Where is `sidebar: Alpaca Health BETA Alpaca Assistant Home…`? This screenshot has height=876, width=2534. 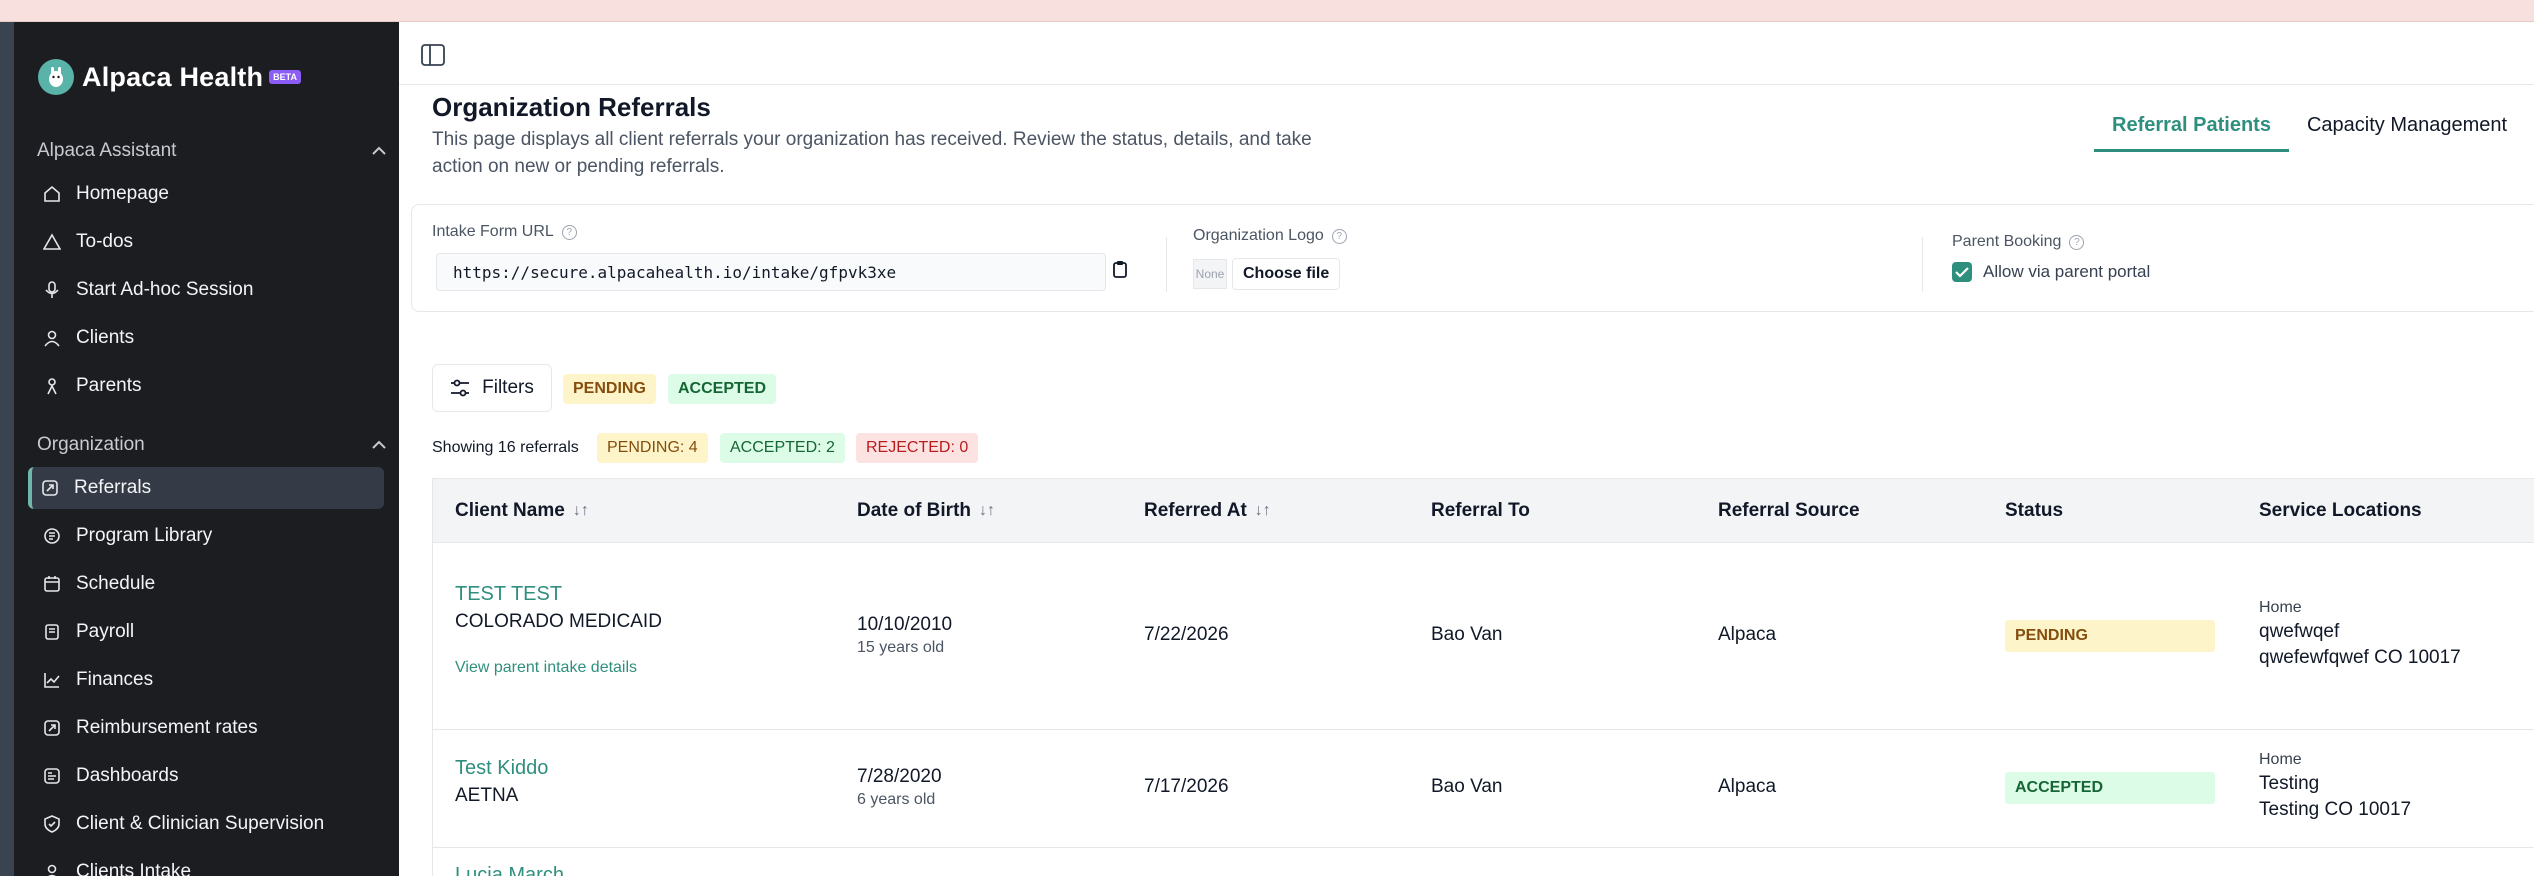
sidebar: Alpaca Health BETA Alpaca Assistant Home… is located at coordinates (206, 449).